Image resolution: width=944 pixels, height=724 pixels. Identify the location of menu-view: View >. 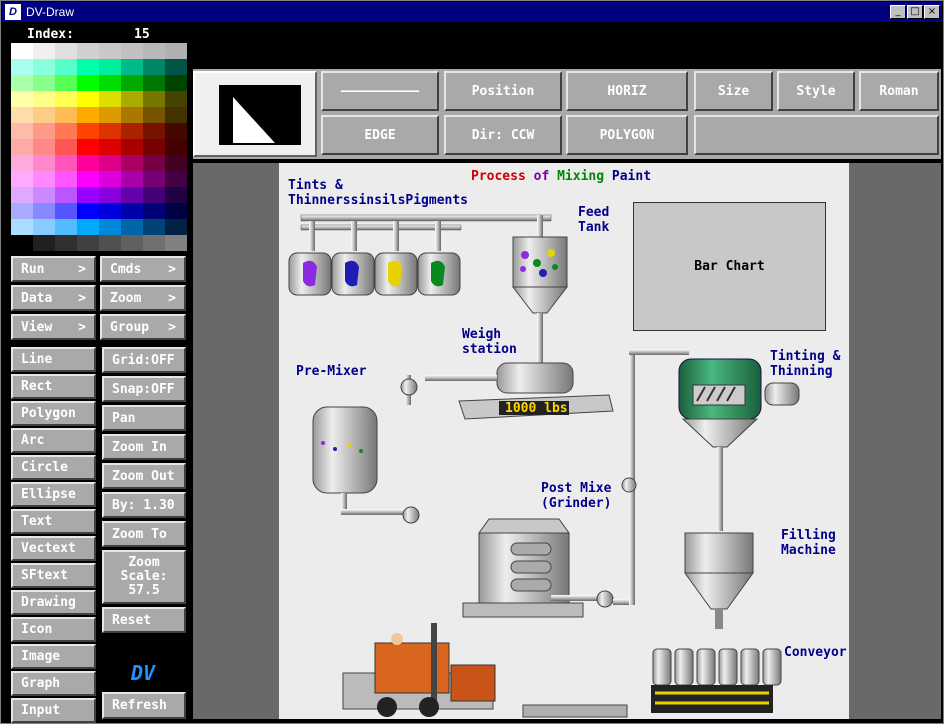
(53, 327).